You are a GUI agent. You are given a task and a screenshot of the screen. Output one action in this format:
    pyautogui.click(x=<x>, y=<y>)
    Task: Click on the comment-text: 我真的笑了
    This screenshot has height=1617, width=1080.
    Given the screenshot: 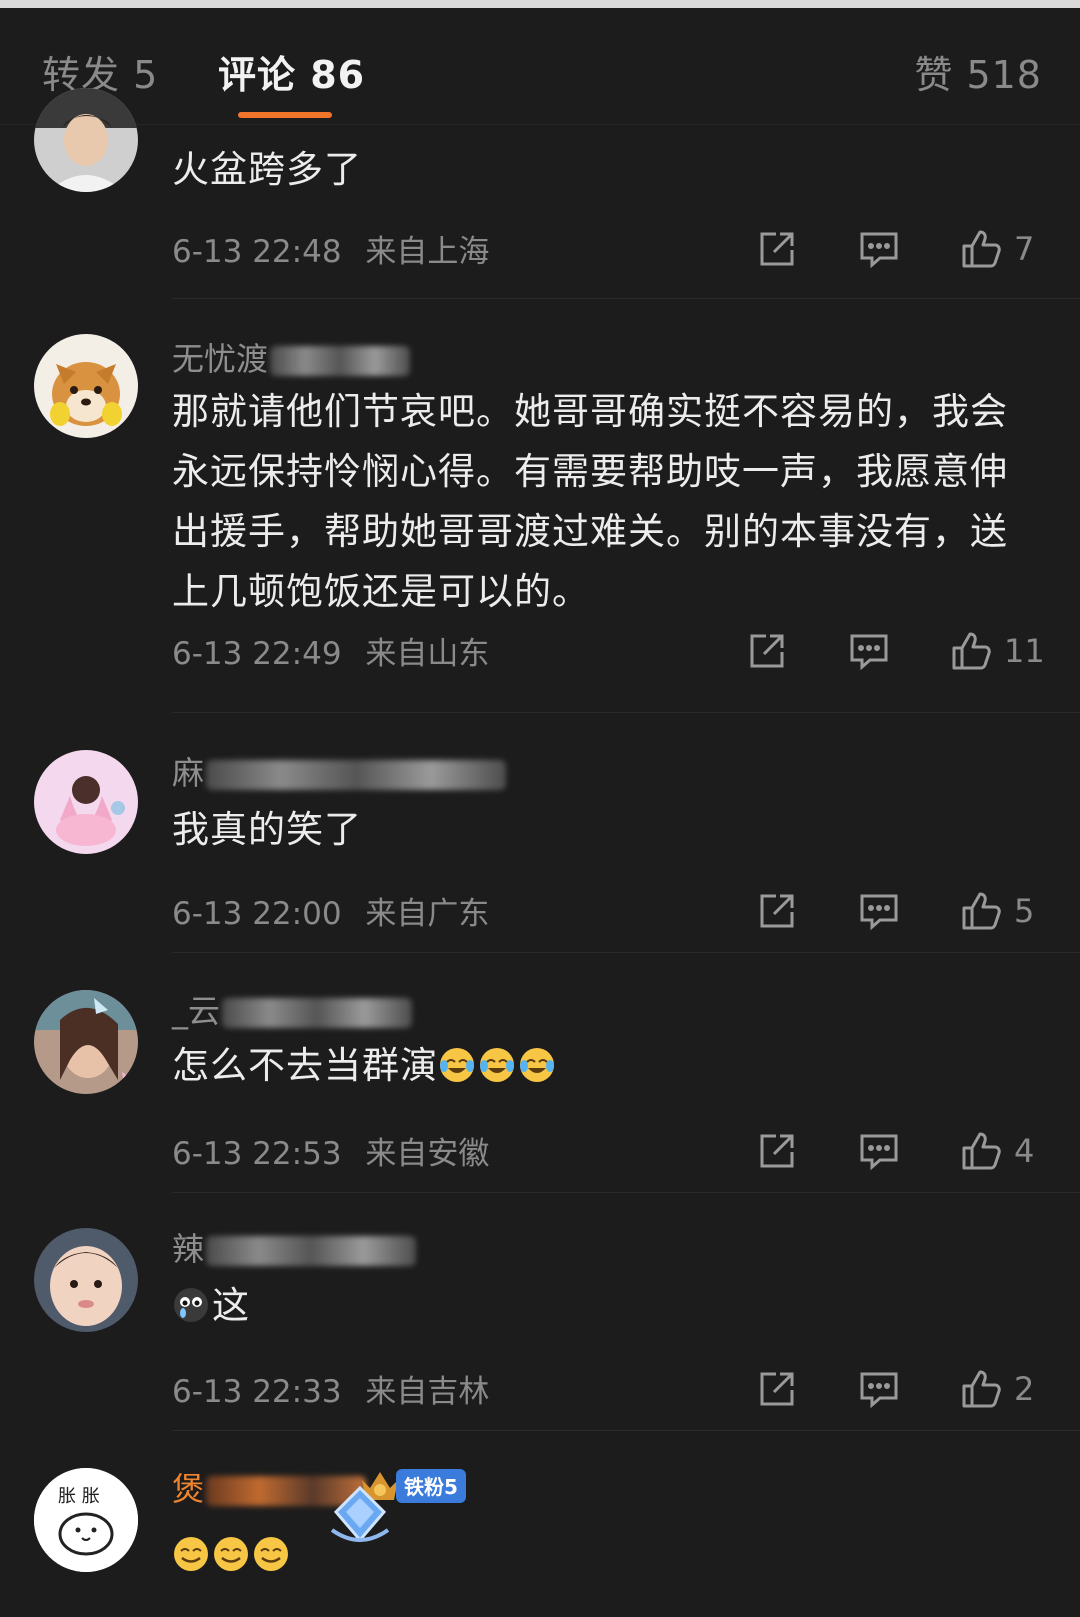 What is the action you would take?
    pyautogui.click(x=267, y=829)
    